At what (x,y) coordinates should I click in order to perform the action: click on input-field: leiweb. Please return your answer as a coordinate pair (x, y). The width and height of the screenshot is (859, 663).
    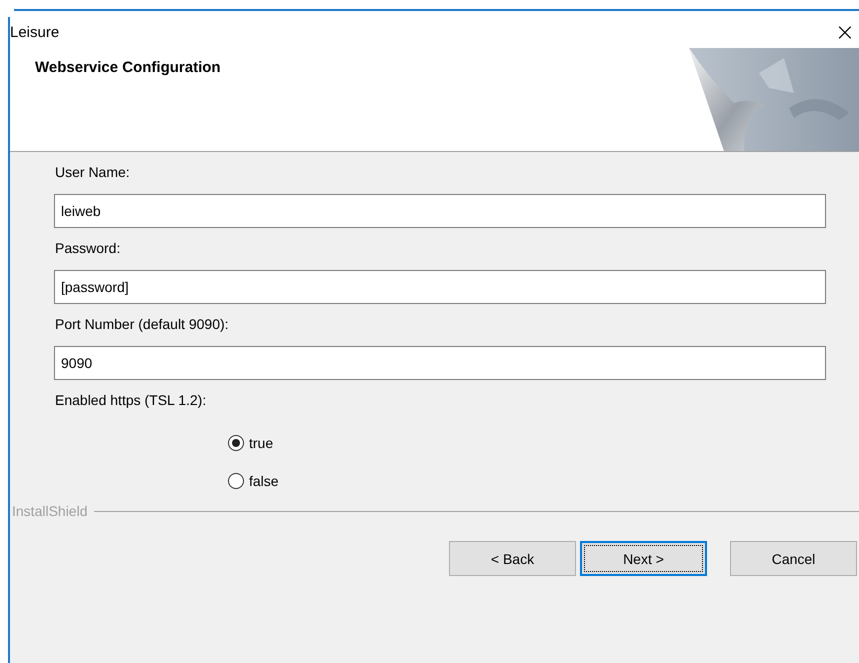
    Looking at the image, I should click on (440, 211).